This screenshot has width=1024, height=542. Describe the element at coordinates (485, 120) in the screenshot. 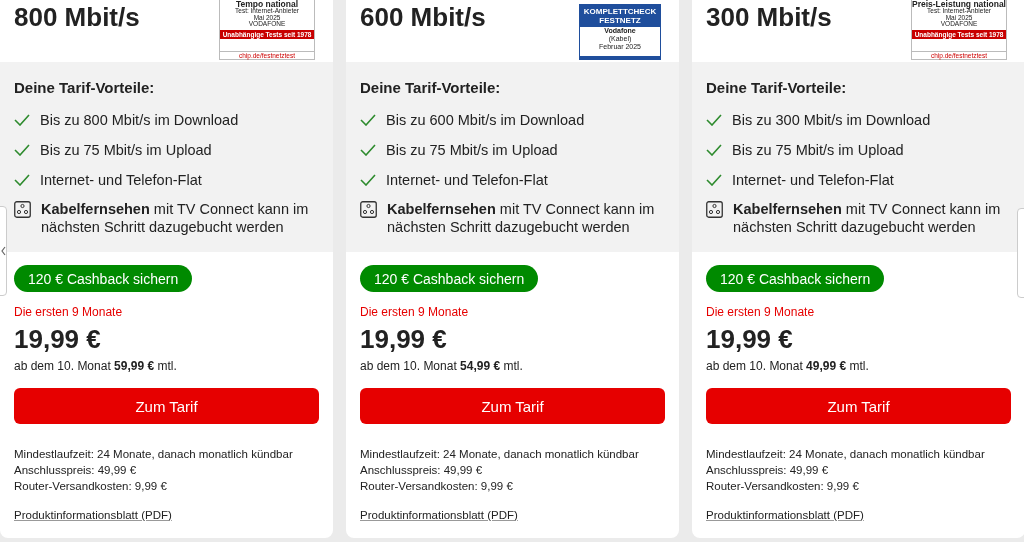

I see `benefit-text: Bis zu 600 Mbit/s im Download` at that location.